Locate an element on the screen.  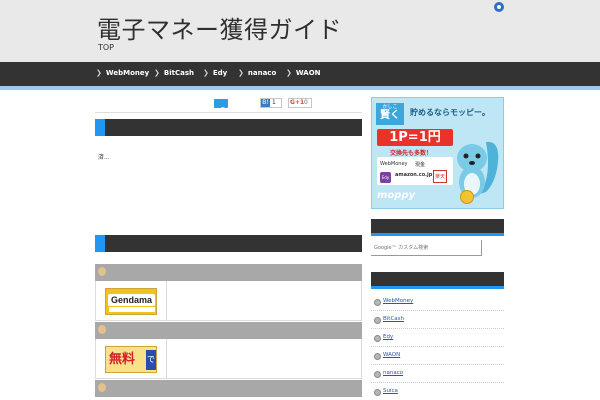
hatena-bookmark-button: B! 1 is located at coordinates (271, 103).